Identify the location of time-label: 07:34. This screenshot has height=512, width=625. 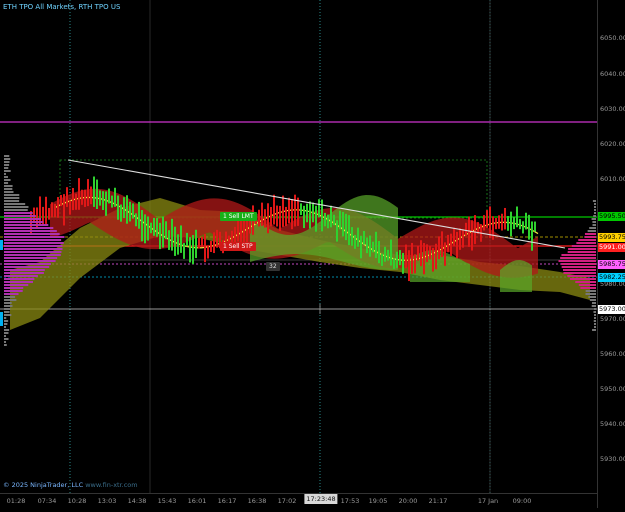
(47, 501).